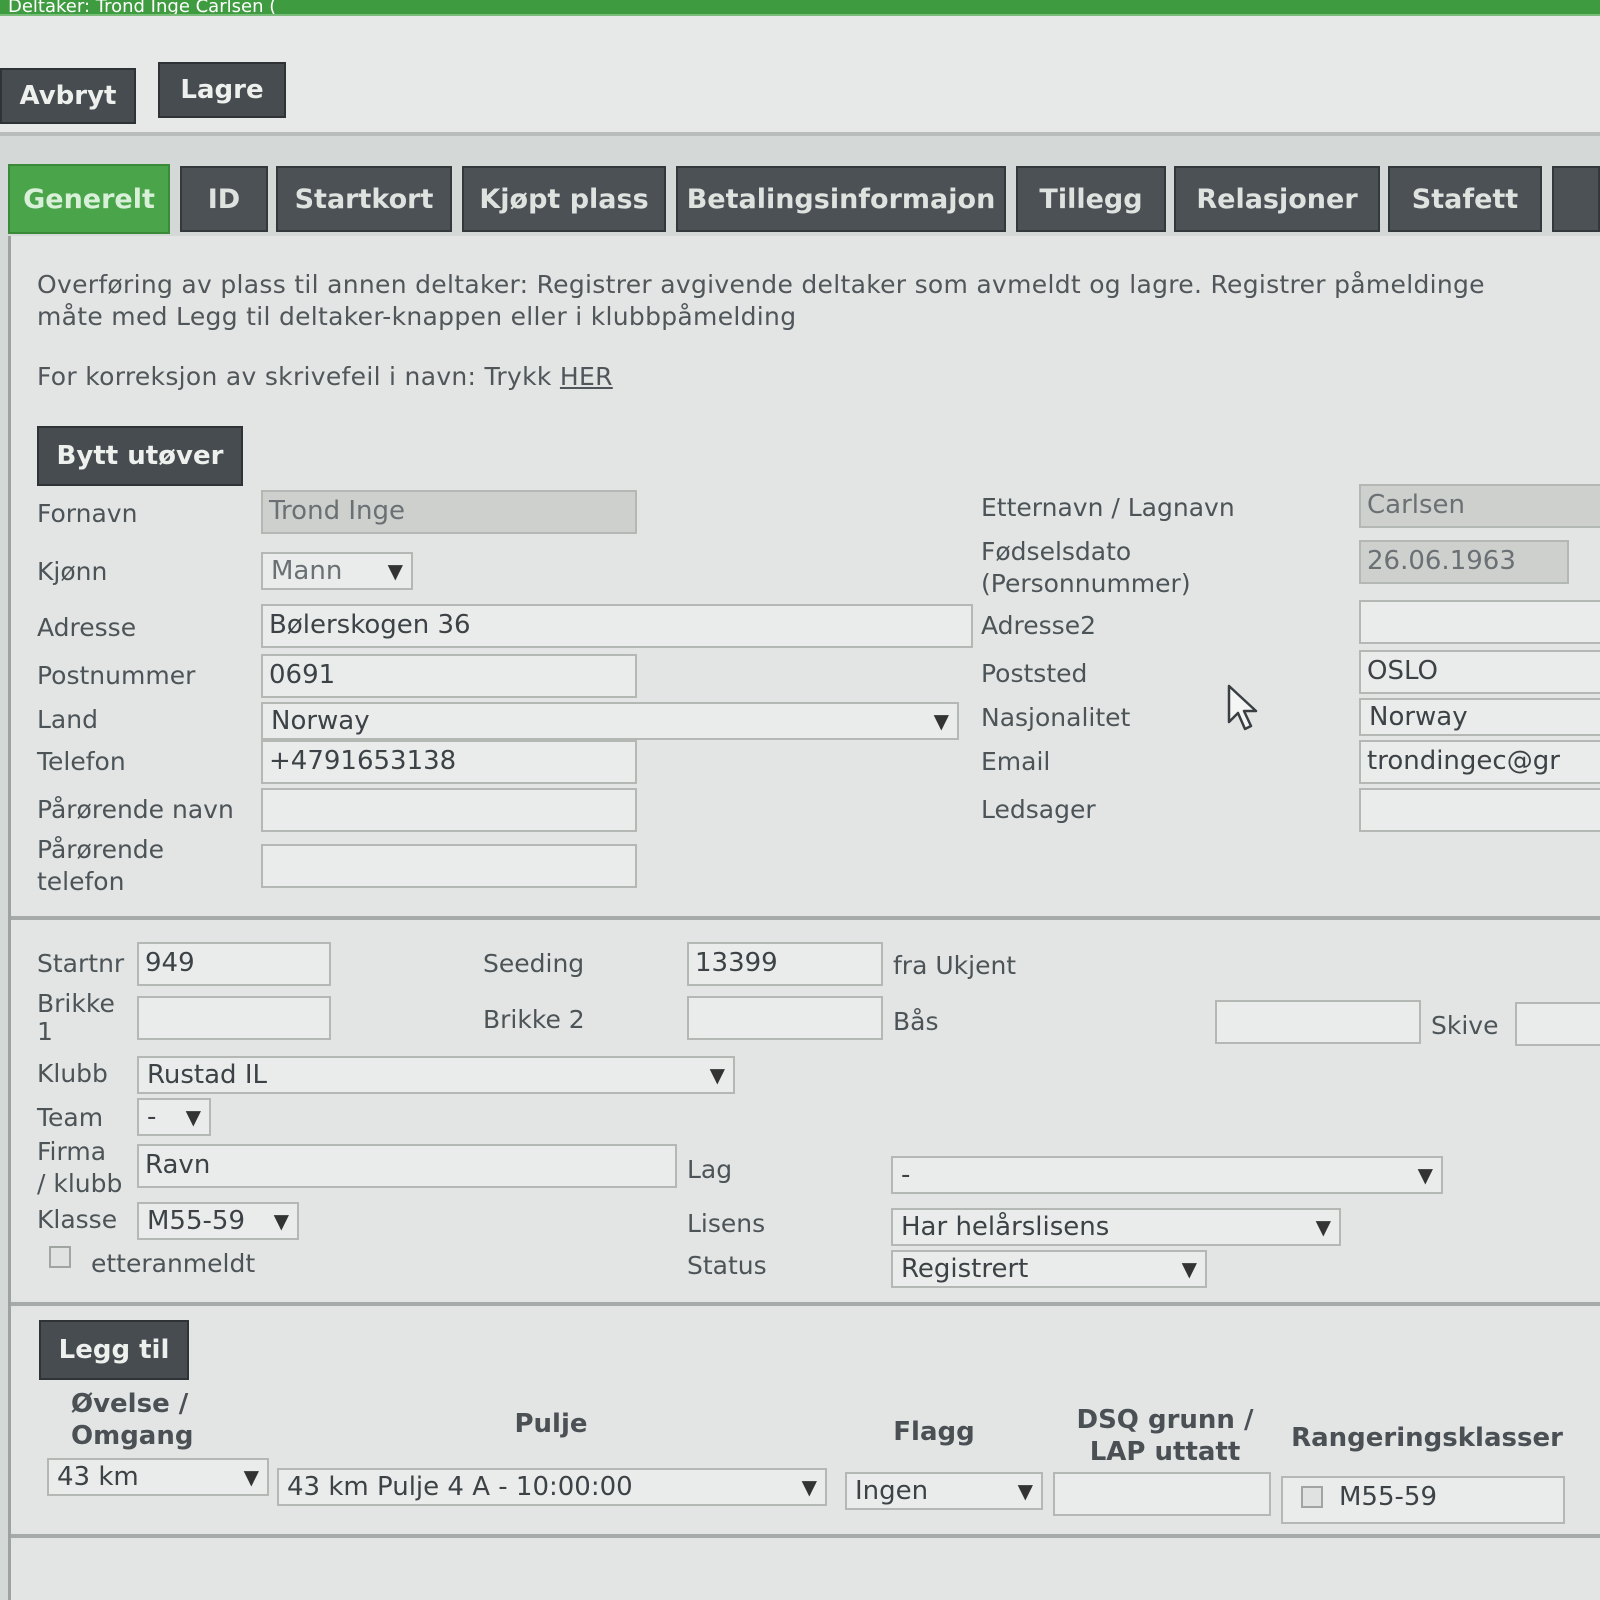  Describe the element at coordinates (132, 1436) in the screenshot. I see `header-ovelse-line2: Omgang` at that location.